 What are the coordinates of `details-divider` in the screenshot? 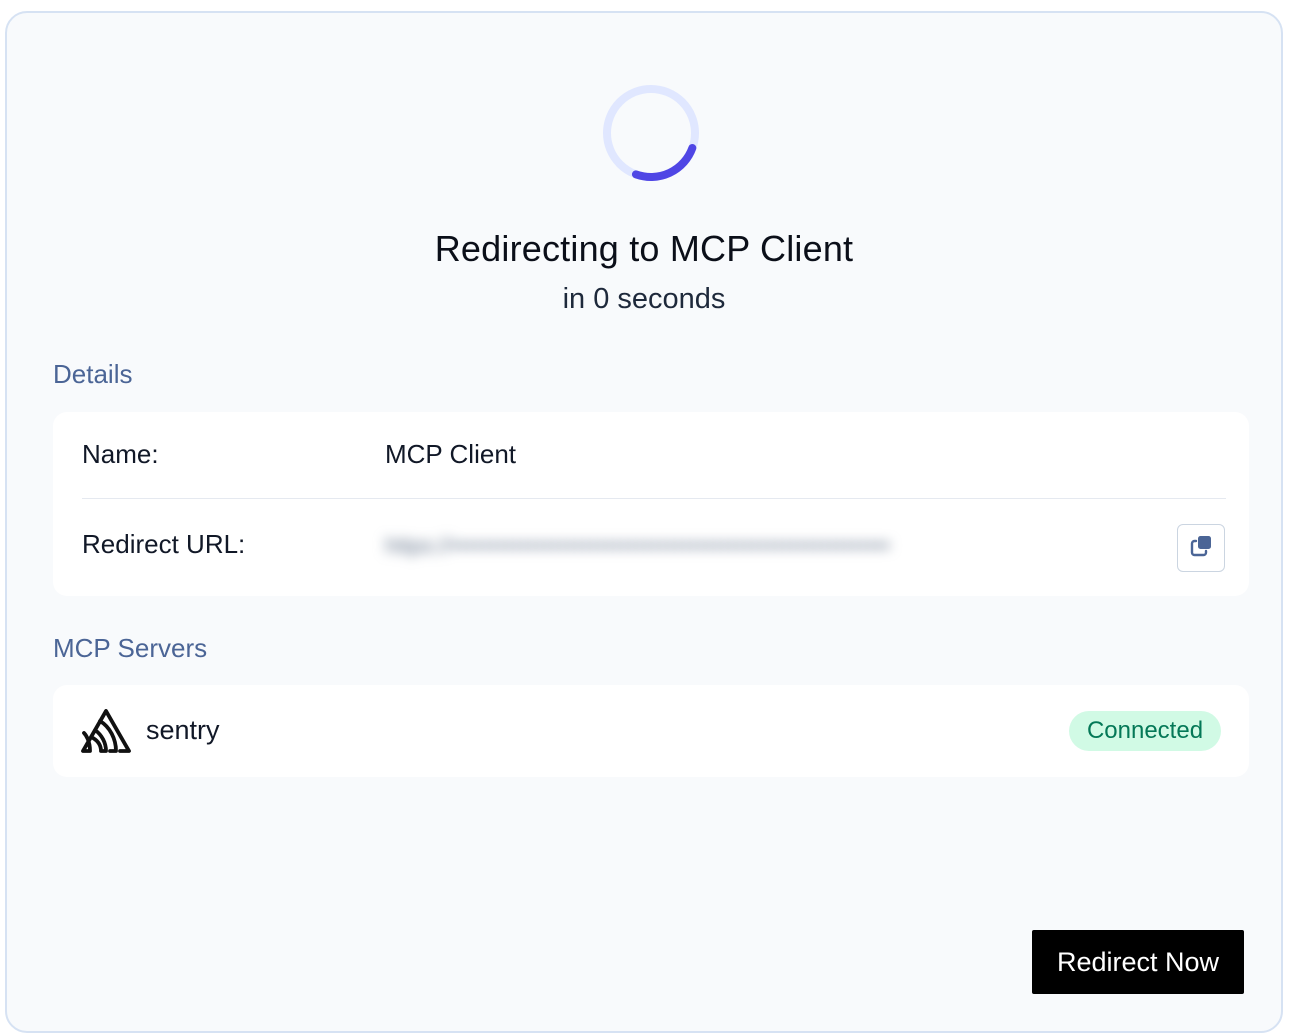 It's located at (654, 498).